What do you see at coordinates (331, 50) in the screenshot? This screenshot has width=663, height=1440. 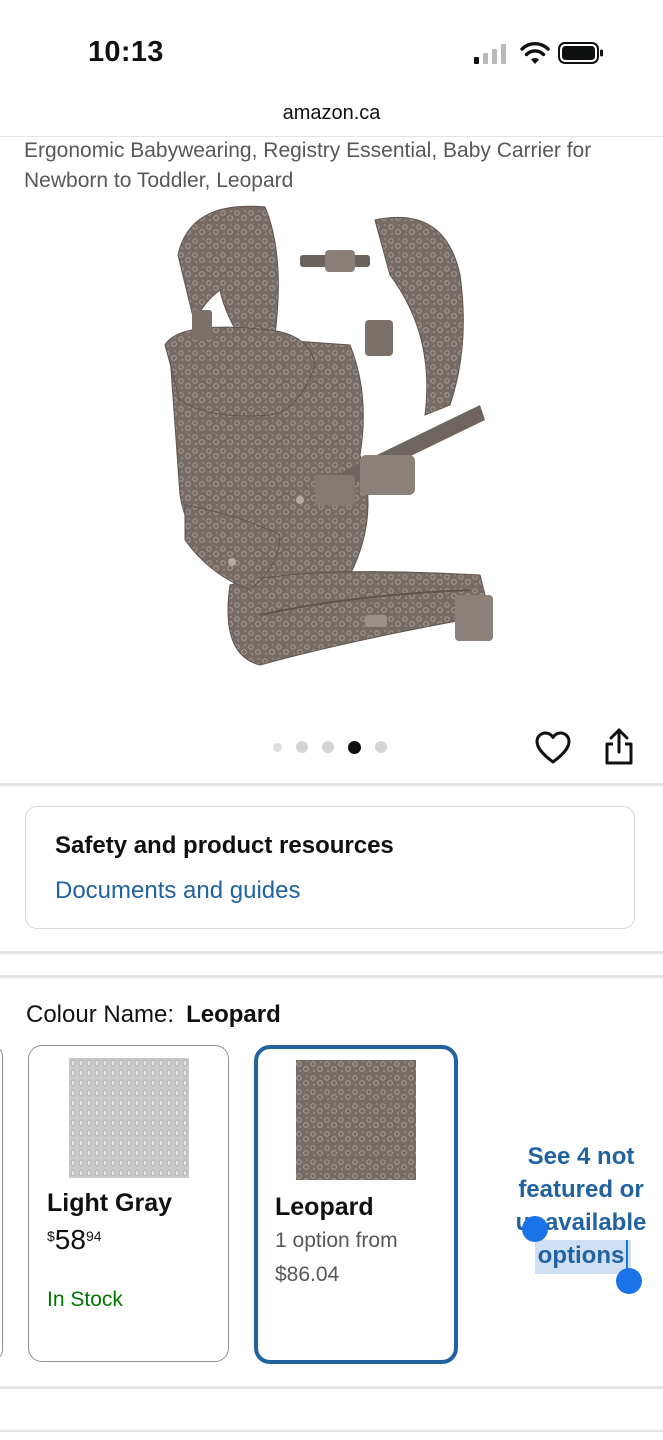 I see `status-bar: 10:13` at bounding box center [331, 50].